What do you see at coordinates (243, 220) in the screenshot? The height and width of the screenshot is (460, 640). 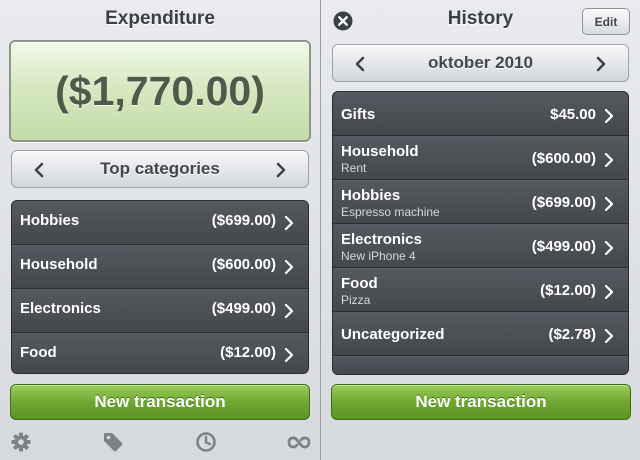 I see `category-amount: ($699.00)` at bounding box center [243, 220].